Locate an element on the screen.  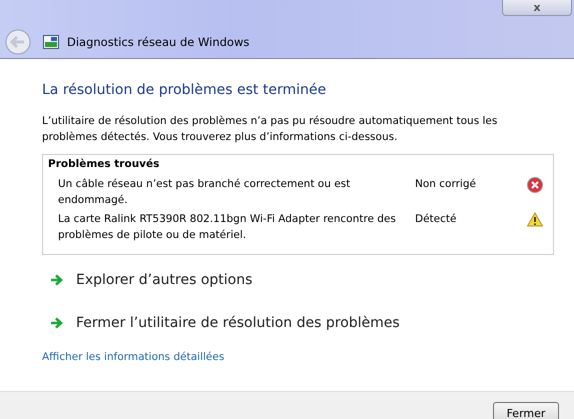
close-button: x is located at coordinates (537, 8).